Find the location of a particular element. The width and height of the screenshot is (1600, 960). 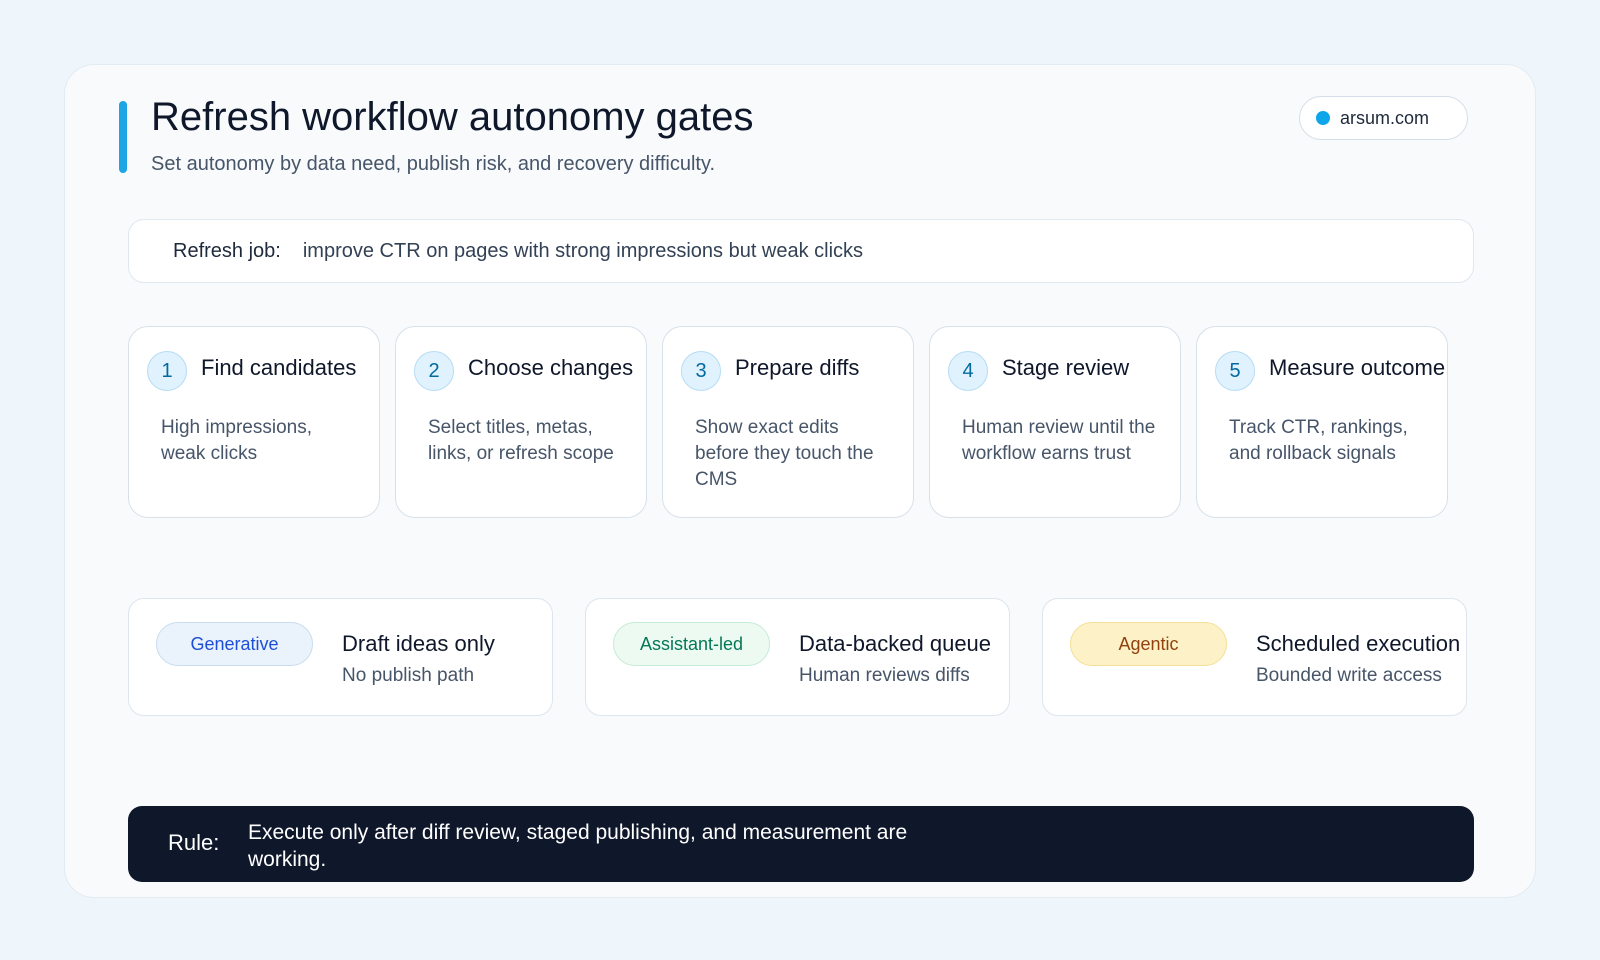

step-number: 4 is located at coordinates (968, 371).